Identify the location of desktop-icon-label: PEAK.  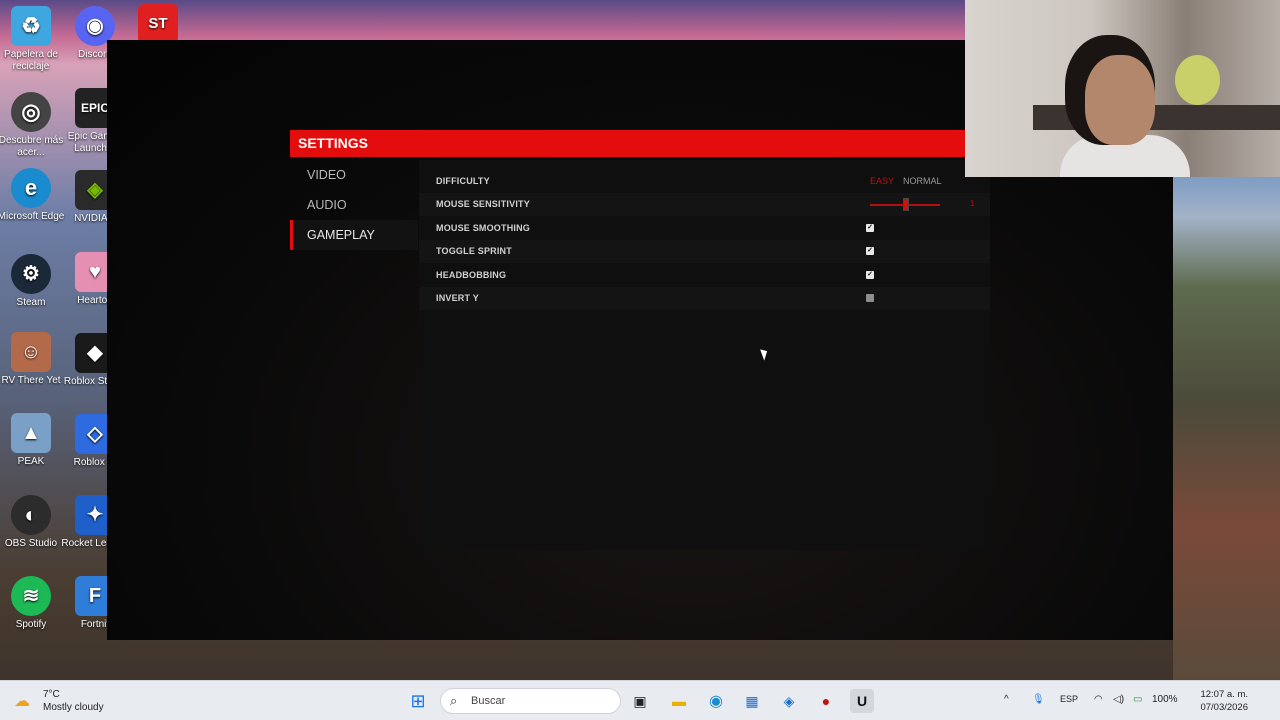
(31, 461).